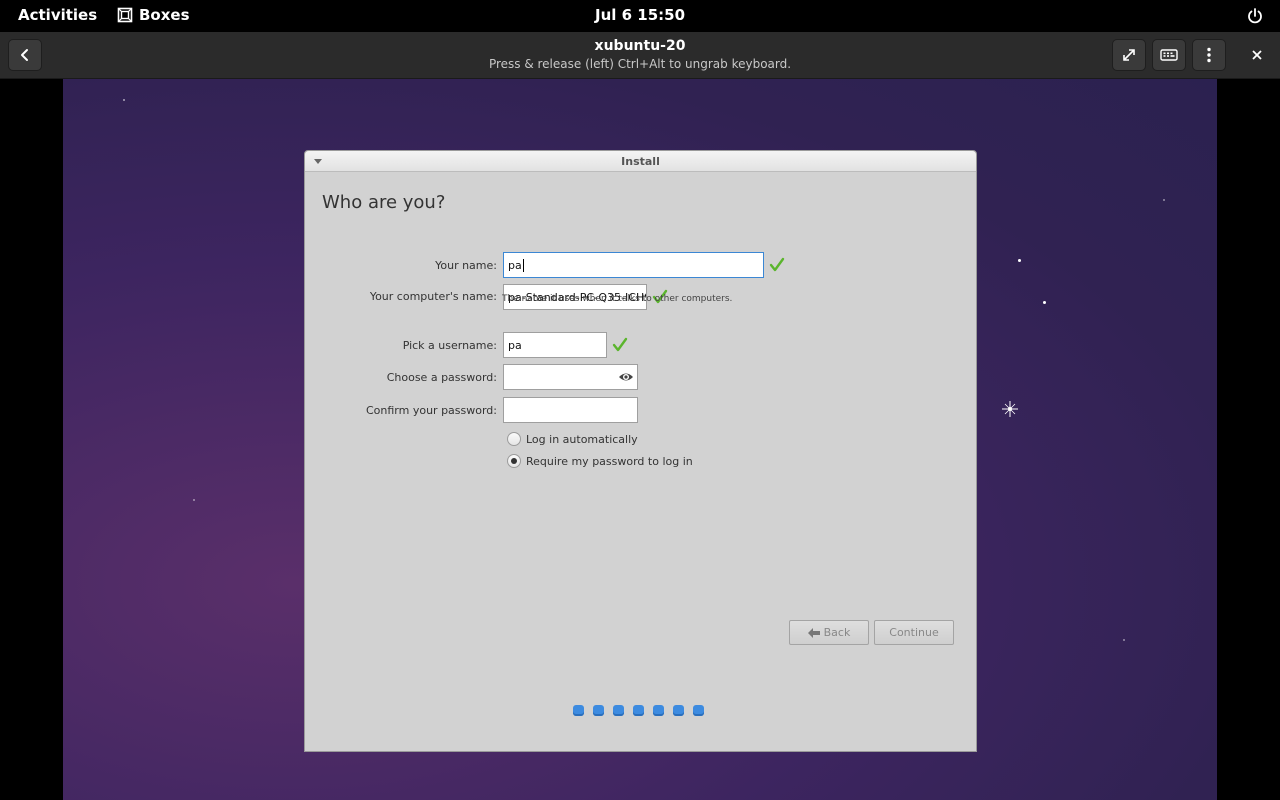  I want to click on login-auto-option: Log in automatically, so click(572, 439).